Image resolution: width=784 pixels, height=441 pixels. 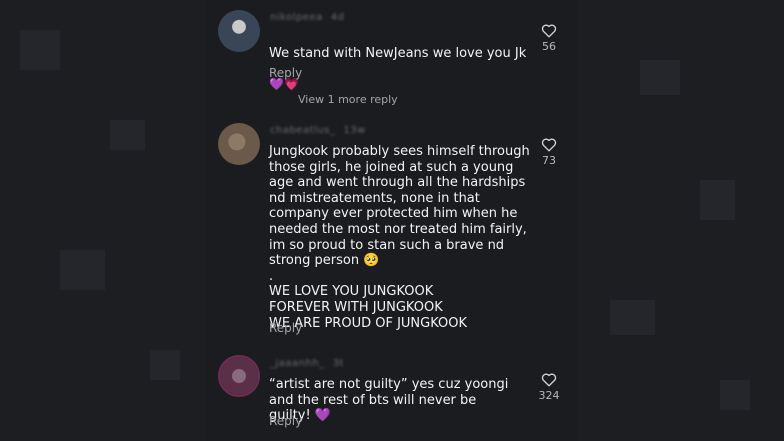 I want to click on like-count: 56, so click(x=549, y=46).